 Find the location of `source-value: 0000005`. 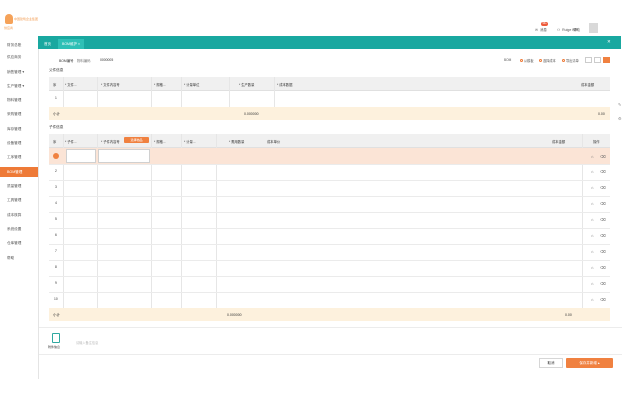

source-value: 0000005 is located at coordinates (107, 60).